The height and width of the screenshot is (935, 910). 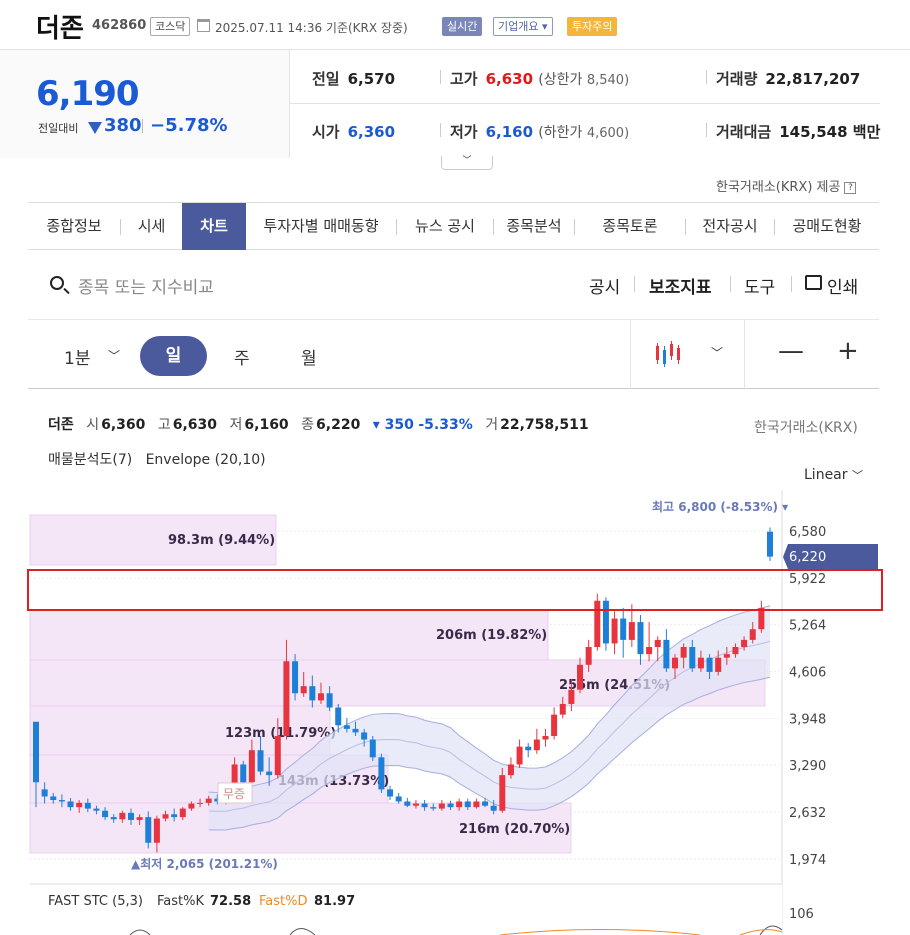 What do you see at coordinates (827, 226) in the screenshot?
I see `tab-short-selling: 공매도현황` at bounding box center [827, 226].